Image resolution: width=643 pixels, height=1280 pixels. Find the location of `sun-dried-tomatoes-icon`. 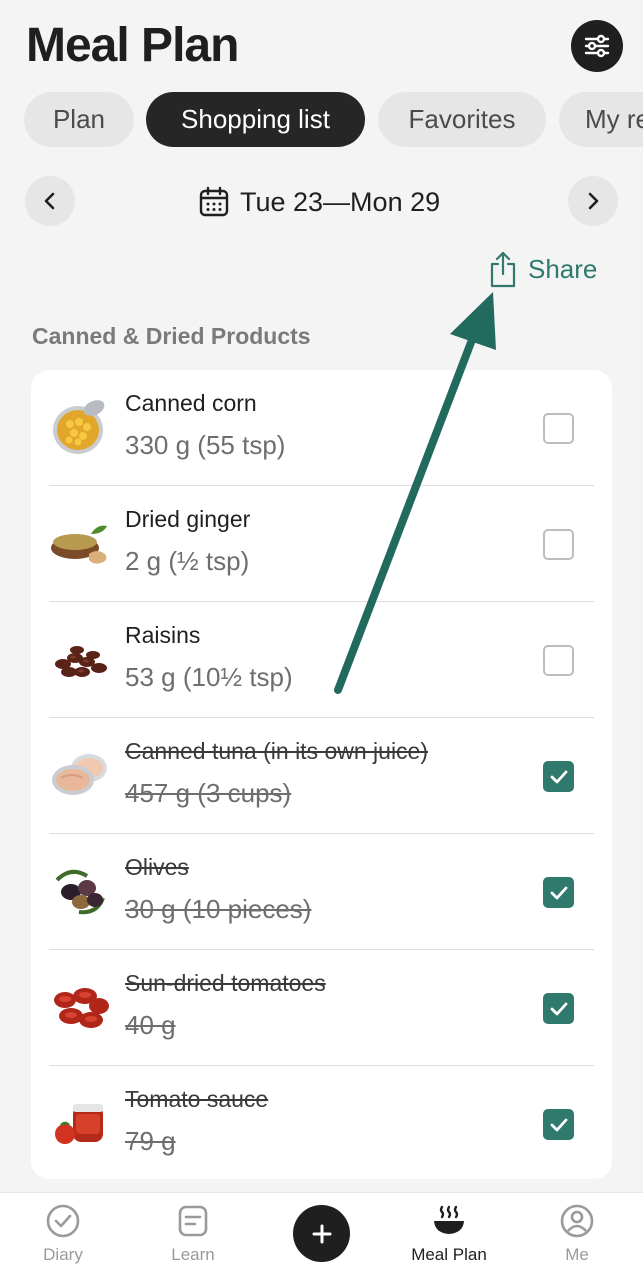

sun-dried-tomatoes-icon is located at coordinates (80, 1007).